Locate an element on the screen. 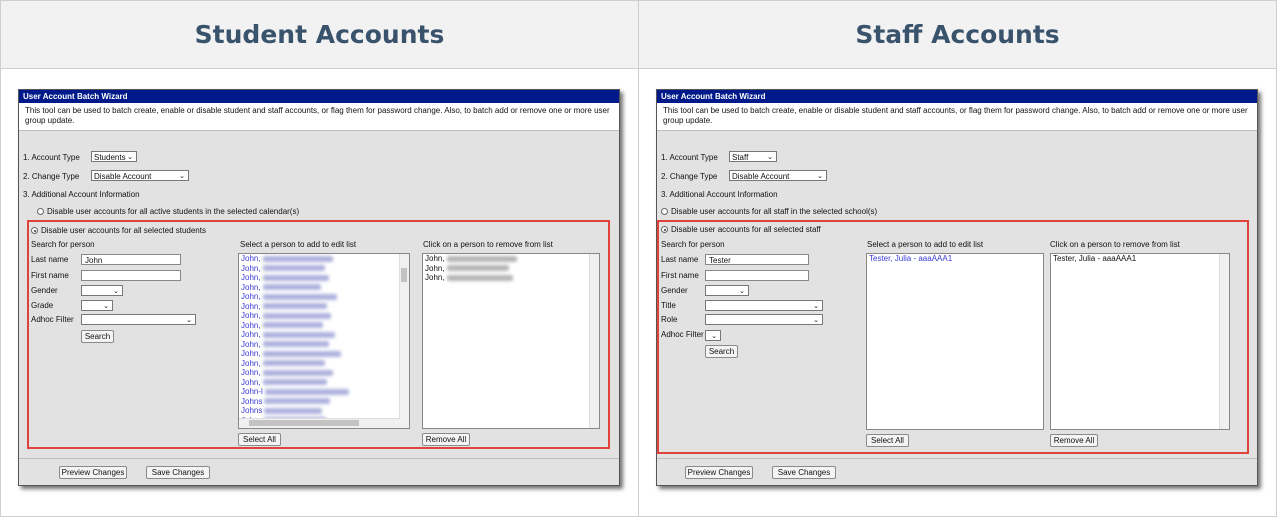  grade-select: ⌄ is located at coordinates (97, 305).